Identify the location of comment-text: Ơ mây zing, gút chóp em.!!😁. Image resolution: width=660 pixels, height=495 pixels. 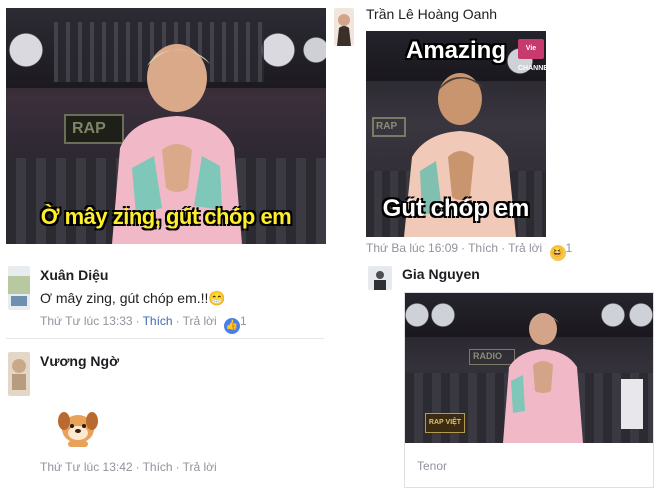
(133, 298).